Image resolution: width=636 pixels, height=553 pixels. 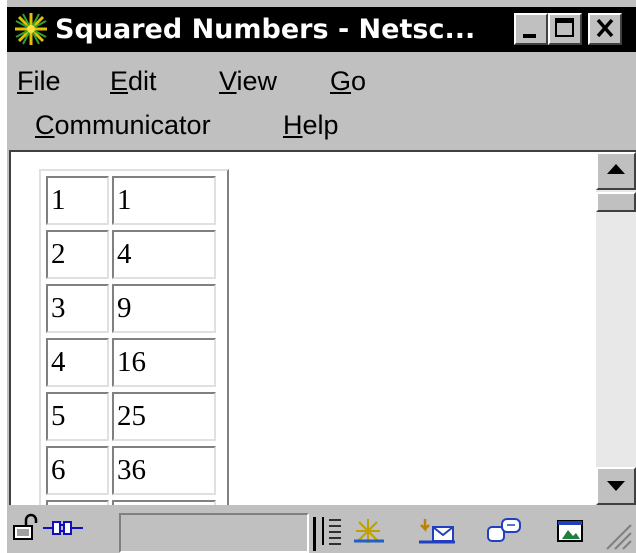 I want to click on scroll-up-arrow-icon, so click(x=616, y=169).